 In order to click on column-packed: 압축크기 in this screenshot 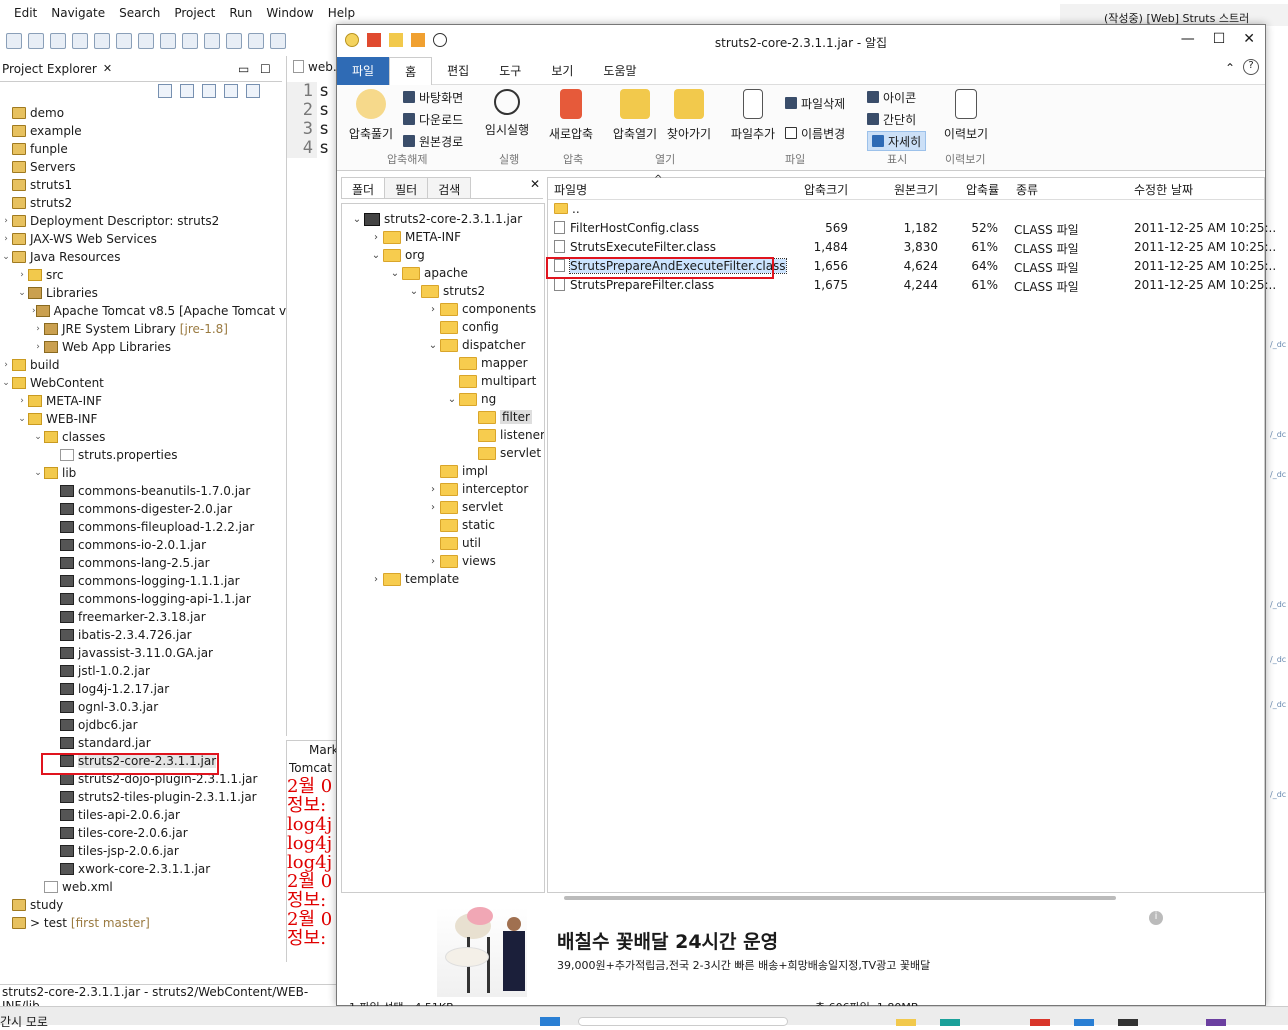, I will do `click(826, 189)`.